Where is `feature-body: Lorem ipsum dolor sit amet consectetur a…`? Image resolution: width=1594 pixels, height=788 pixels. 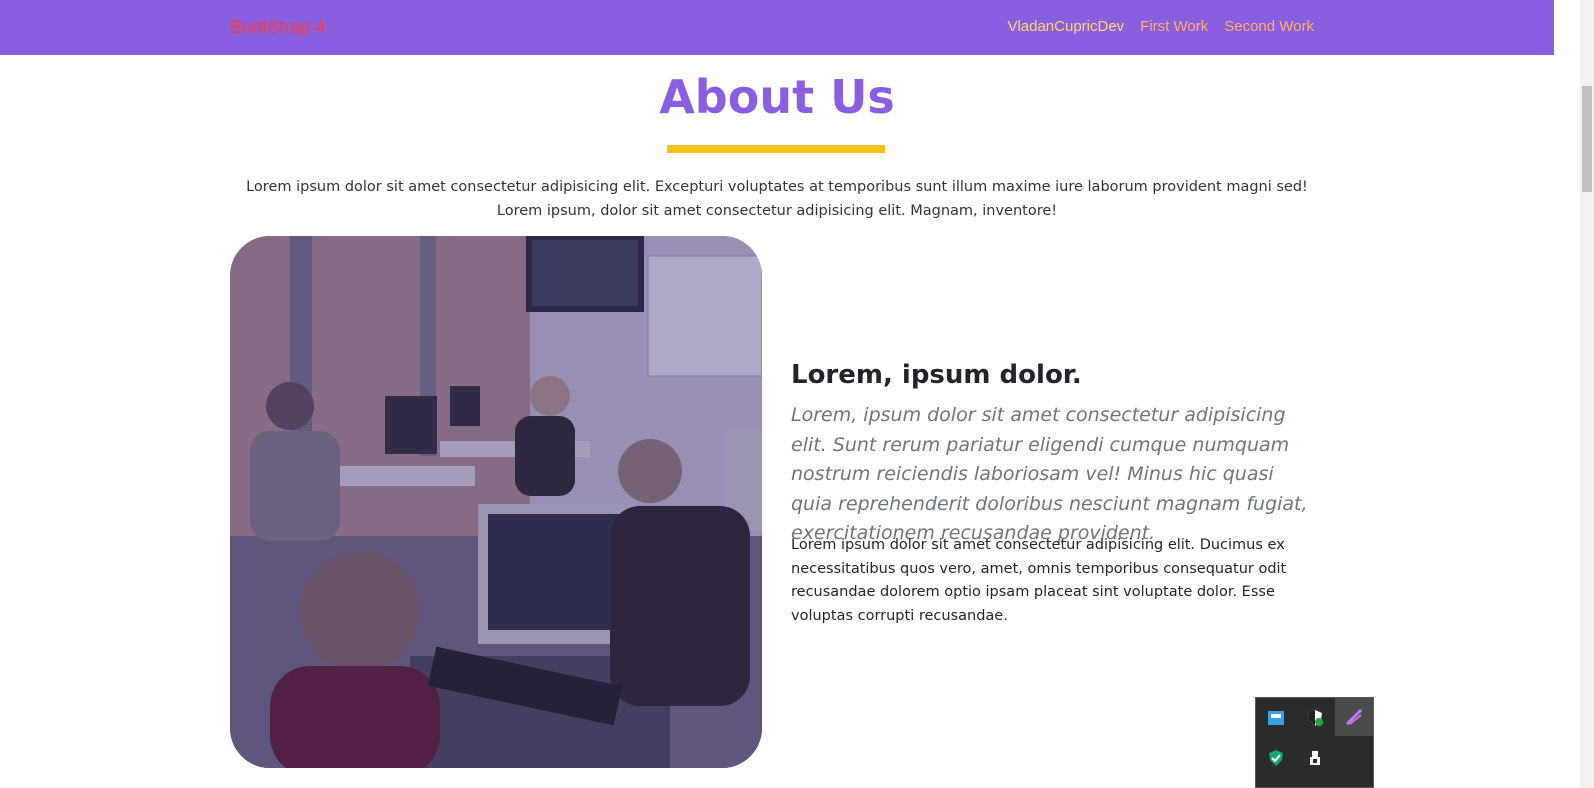 feature-body: Lorem ipsum dolor sit amet consectetur a… is located at coordinates (1039, 580).